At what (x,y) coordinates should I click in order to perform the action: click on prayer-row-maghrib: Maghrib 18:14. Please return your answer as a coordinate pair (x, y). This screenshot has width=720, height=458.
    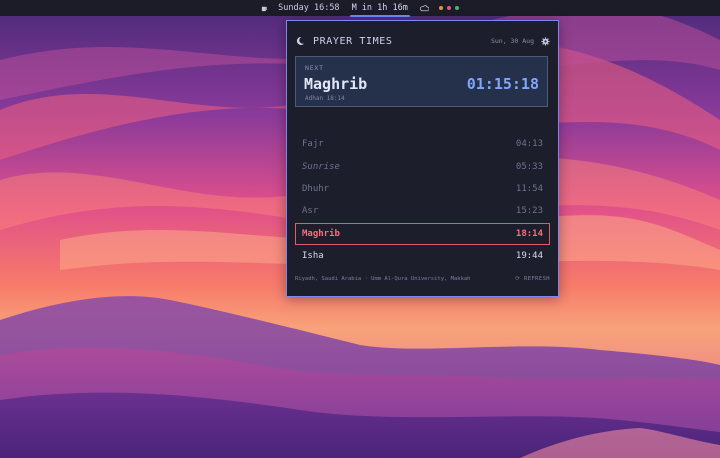
    Looking at the image, I should click on (422, 233).